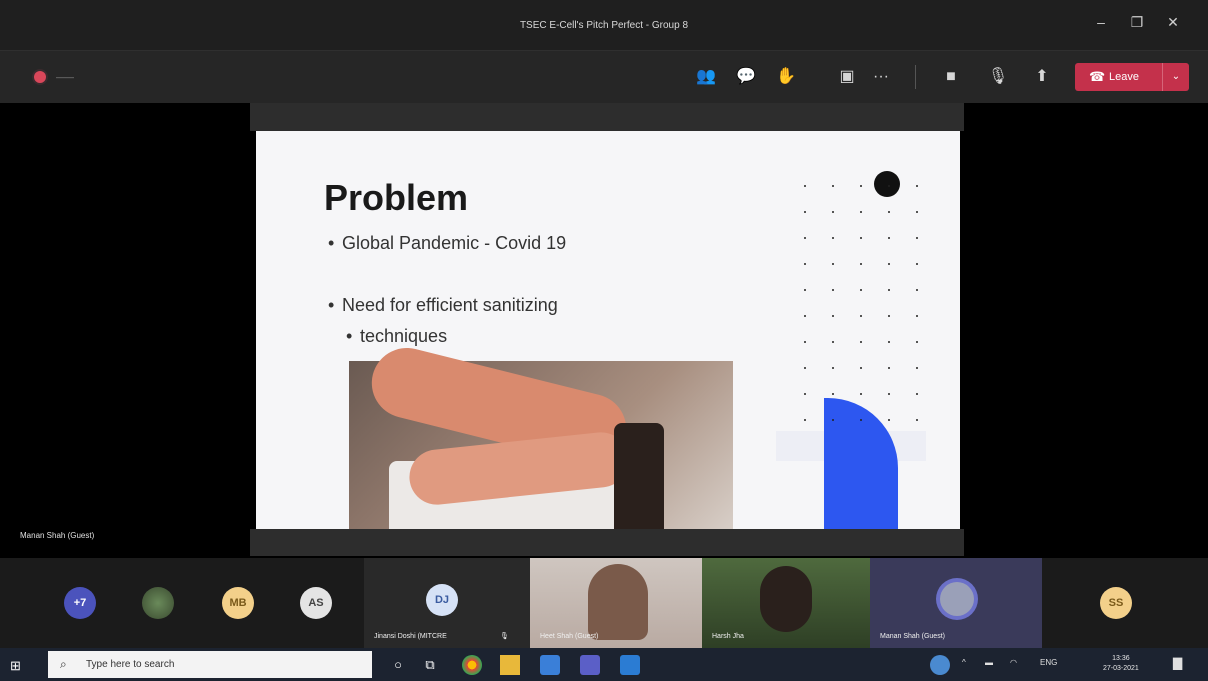 This screenshot has width=1208, height=681. I want to click on taskbar-search-box: ⌕ Type here to search, so click(210, 664).